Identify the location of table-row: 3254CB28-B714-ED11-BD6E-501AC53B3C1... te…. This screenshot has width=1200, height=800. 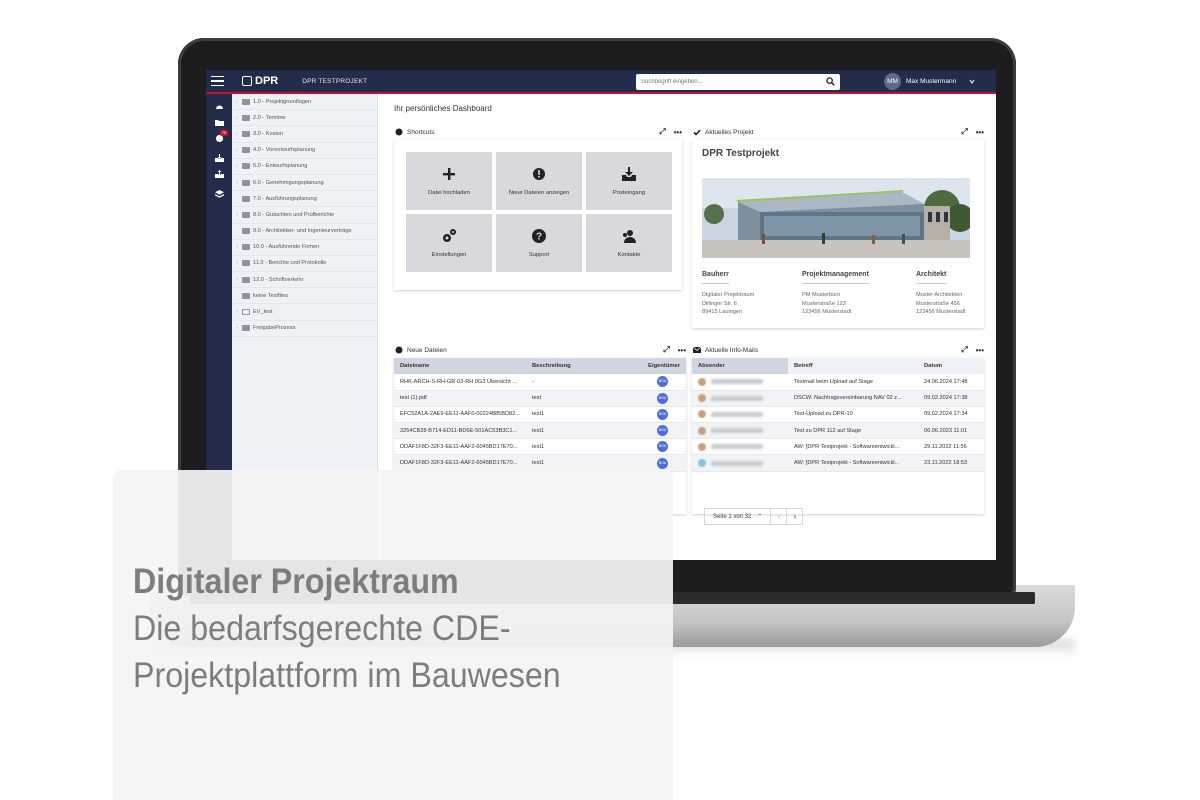
(540, 431).